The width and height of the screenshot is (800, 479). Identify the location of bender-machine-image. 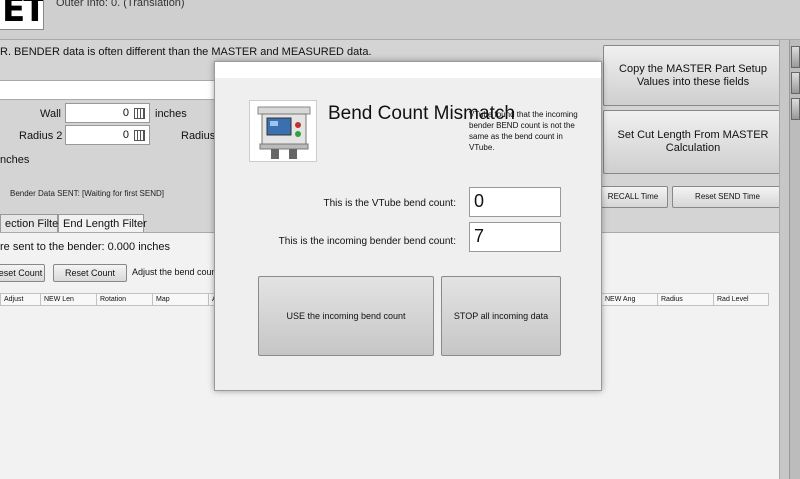
(283, 131).